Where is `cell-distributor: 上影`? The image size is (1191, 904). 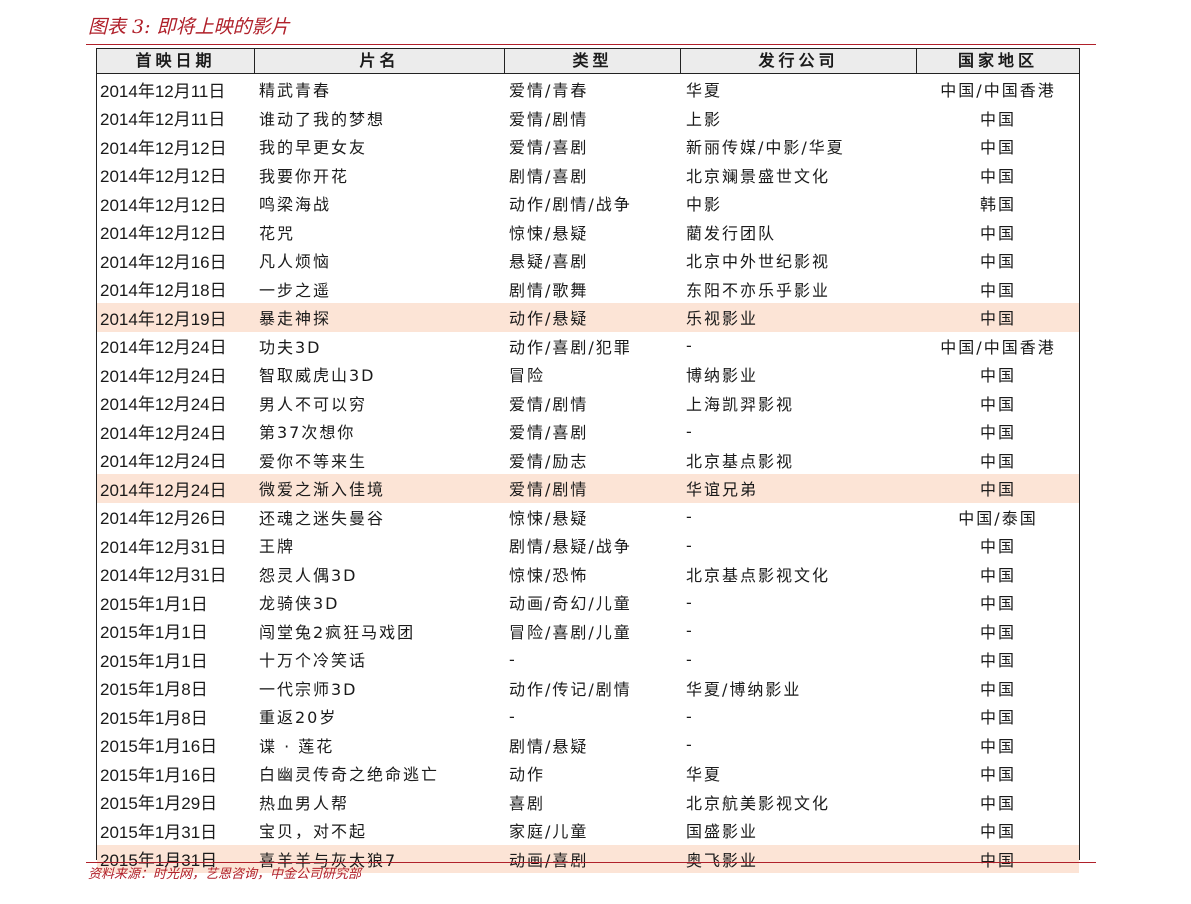 cell-distributor: 上影 is located at coordinates (704, 119).